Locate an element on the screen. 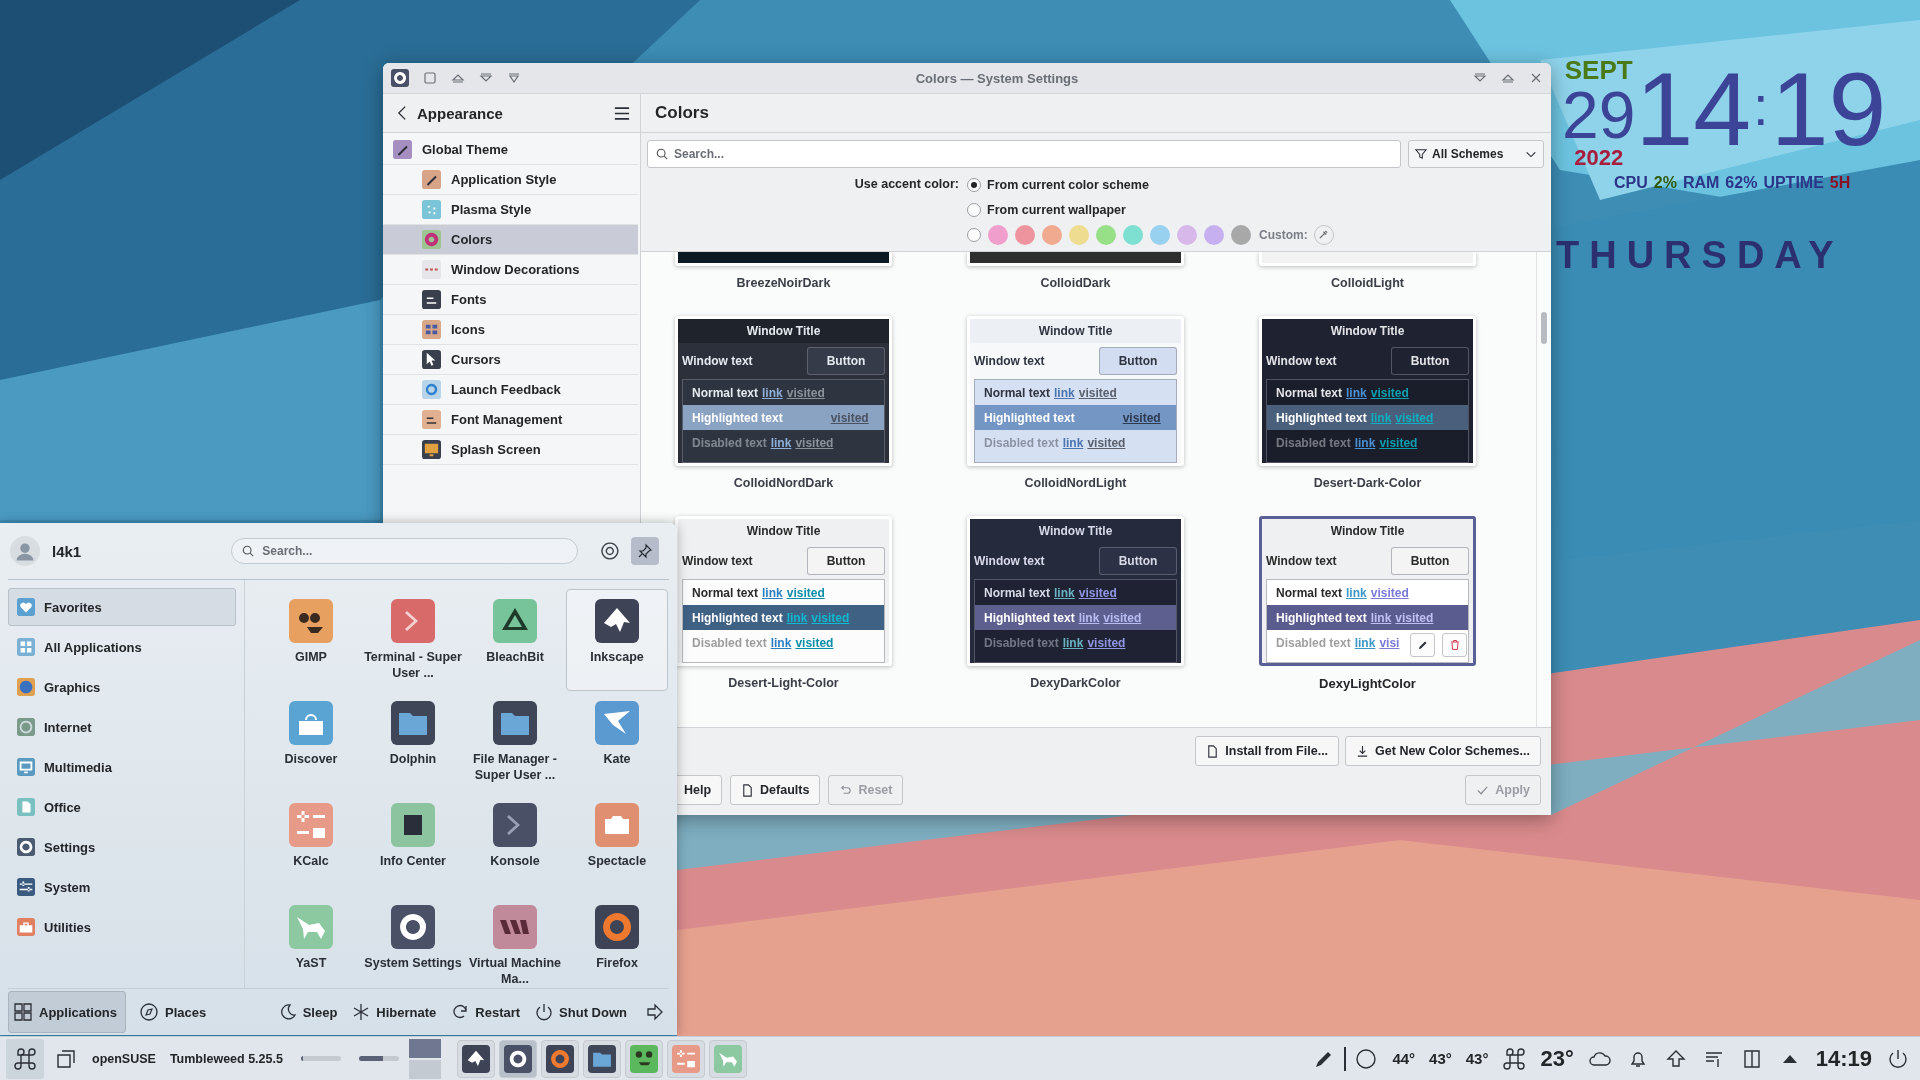 This screenshot has height=1080, width=1920. category-item: System is located at coordinates (122, 887).